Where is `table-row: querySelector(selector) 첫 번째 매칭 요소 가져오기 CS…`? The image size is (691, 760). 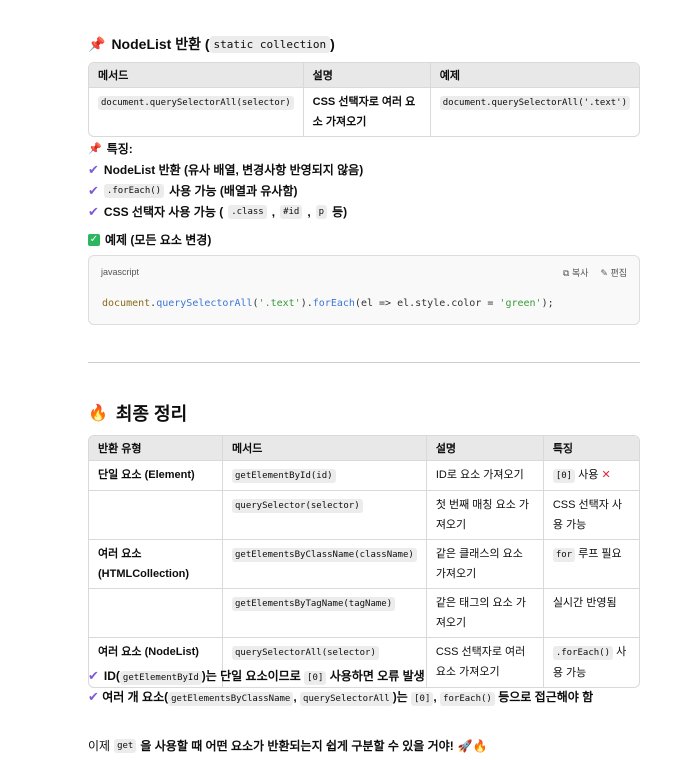 table-row: querySelector(selector) 첫 번째 매칭 요소 가져오기 CS… is located at coordinates (364, 515).